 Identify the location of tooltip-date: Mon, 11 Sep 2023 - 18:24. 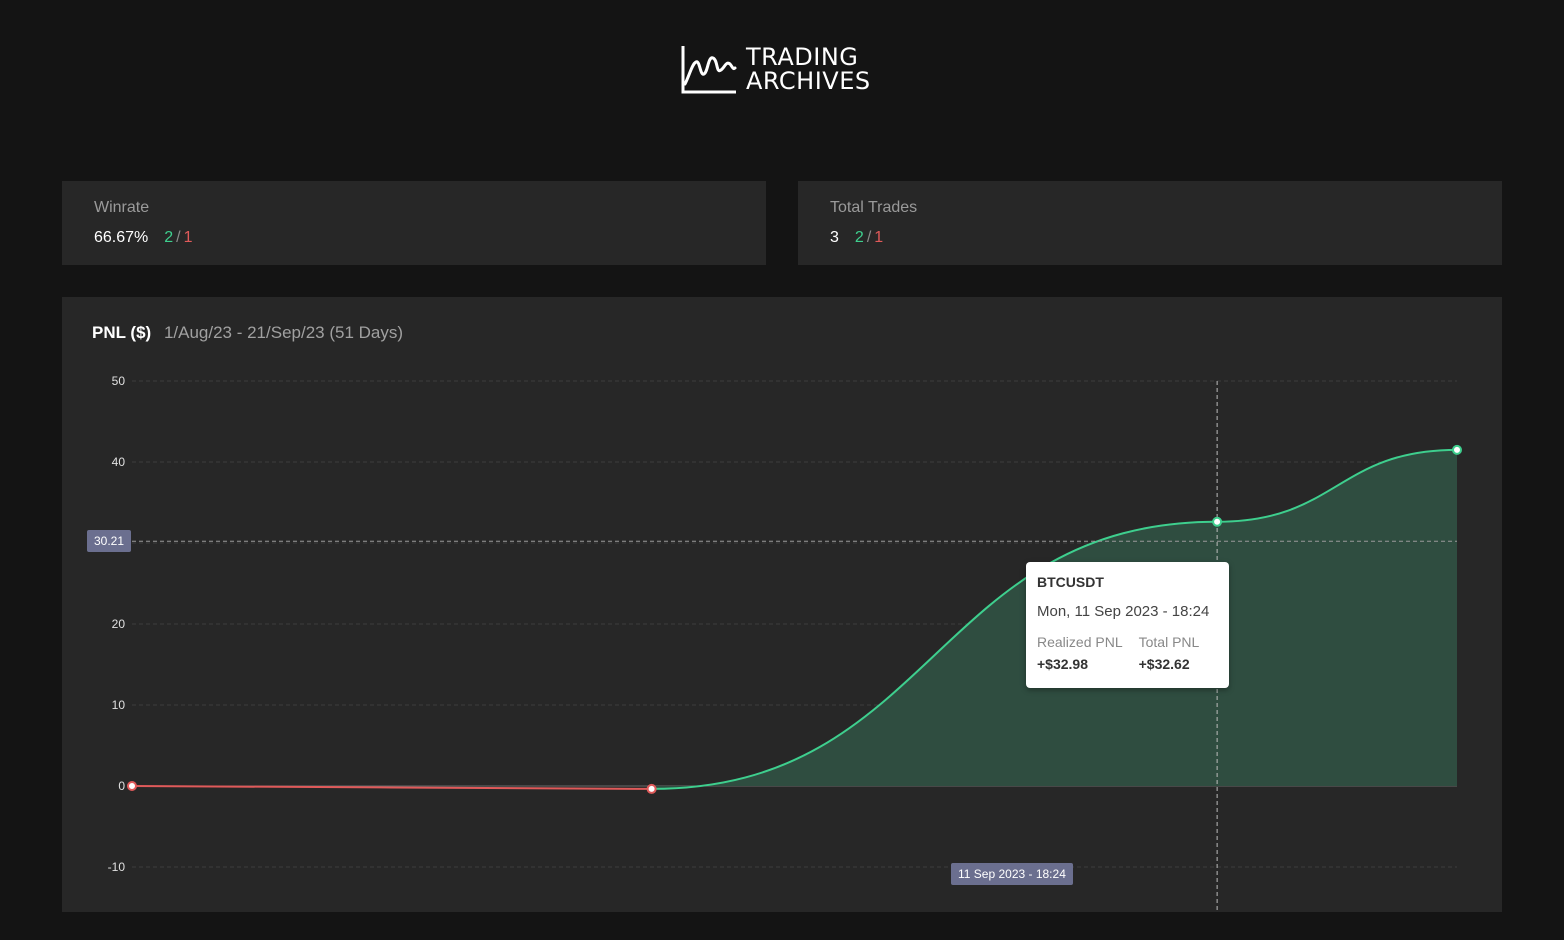
(1123, 611).